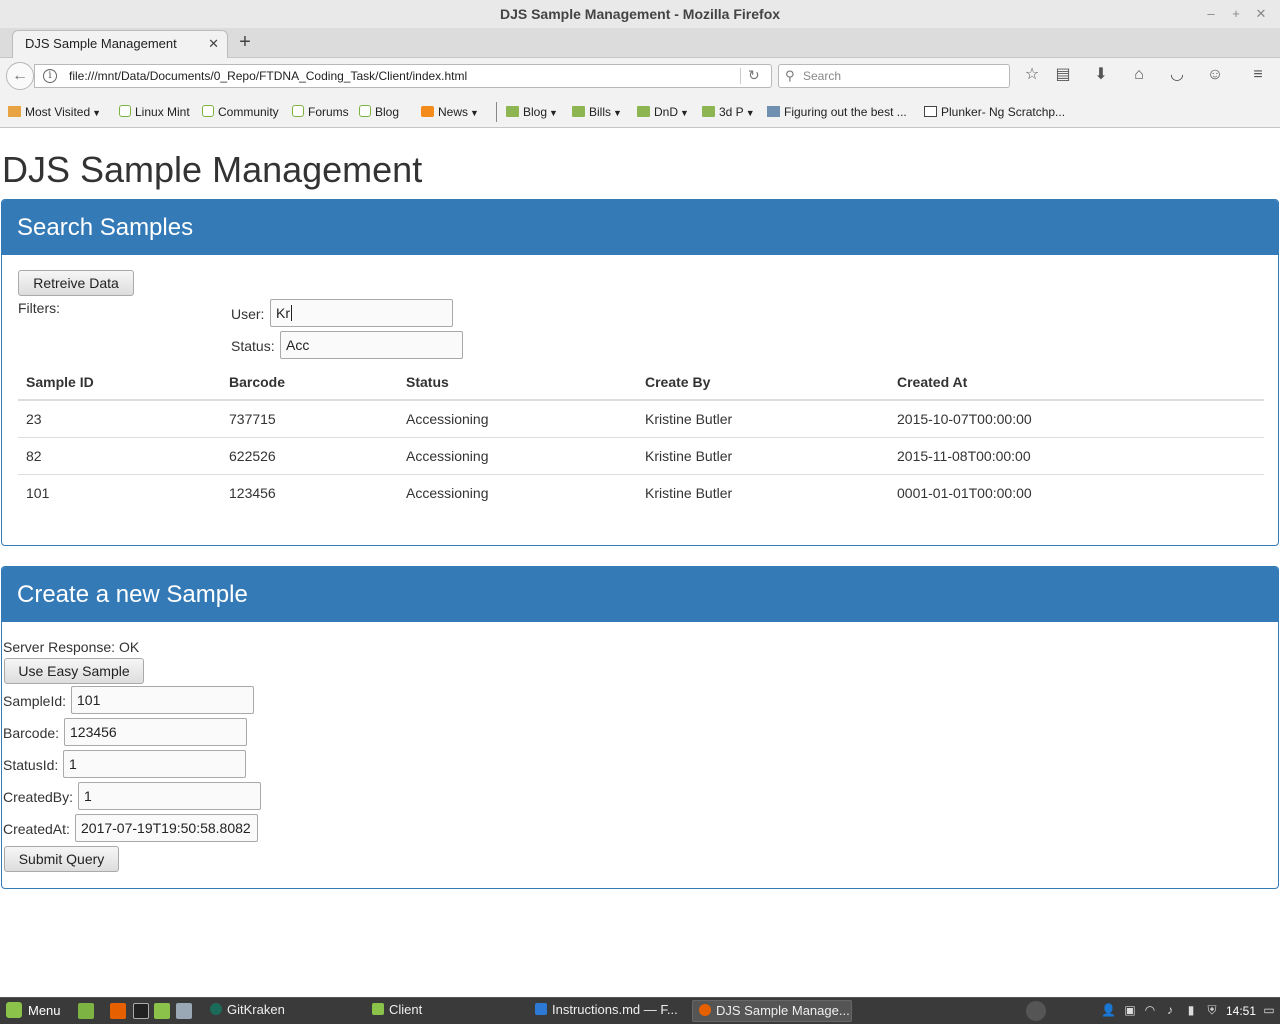  I want to click on status-filter-input: Acc, so click(371, 345).